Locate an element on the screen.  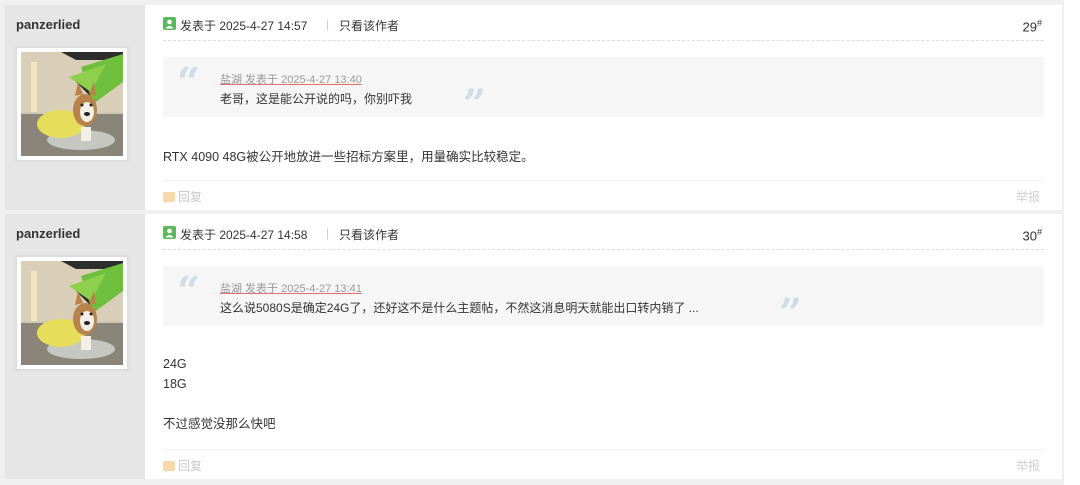
post-line: 18G is located at coordinates (175, 384).